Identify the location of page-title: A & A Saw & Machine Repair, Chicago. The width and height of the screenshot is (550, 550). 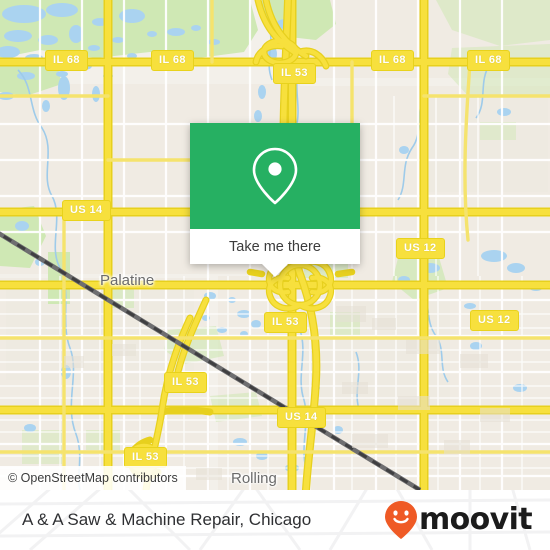
(167, 519).